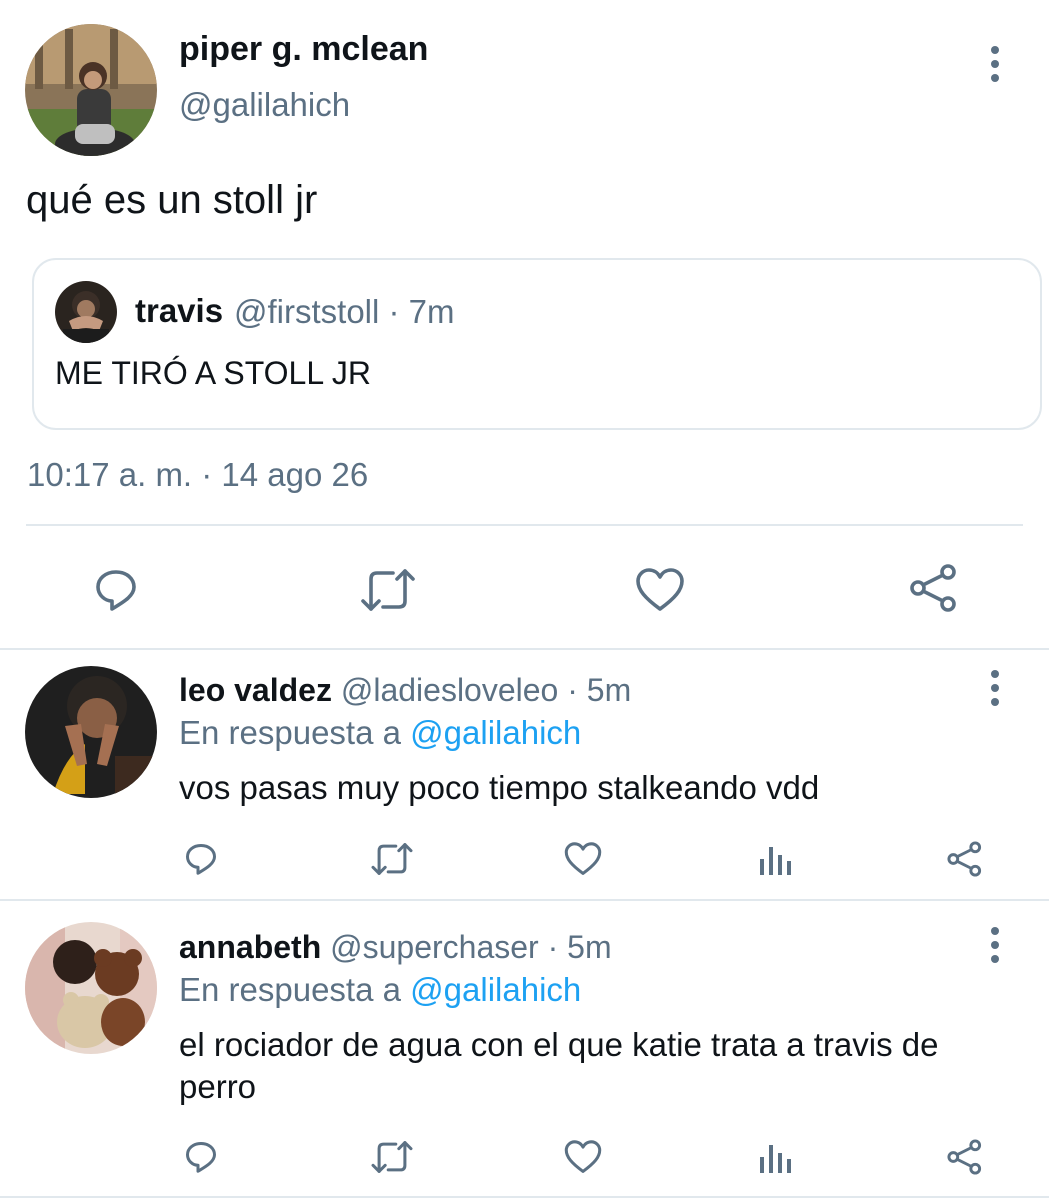  Describe the element at coordinates (250, 947) in the screenshot. I see `reply-display-name: annabeth` at that location.